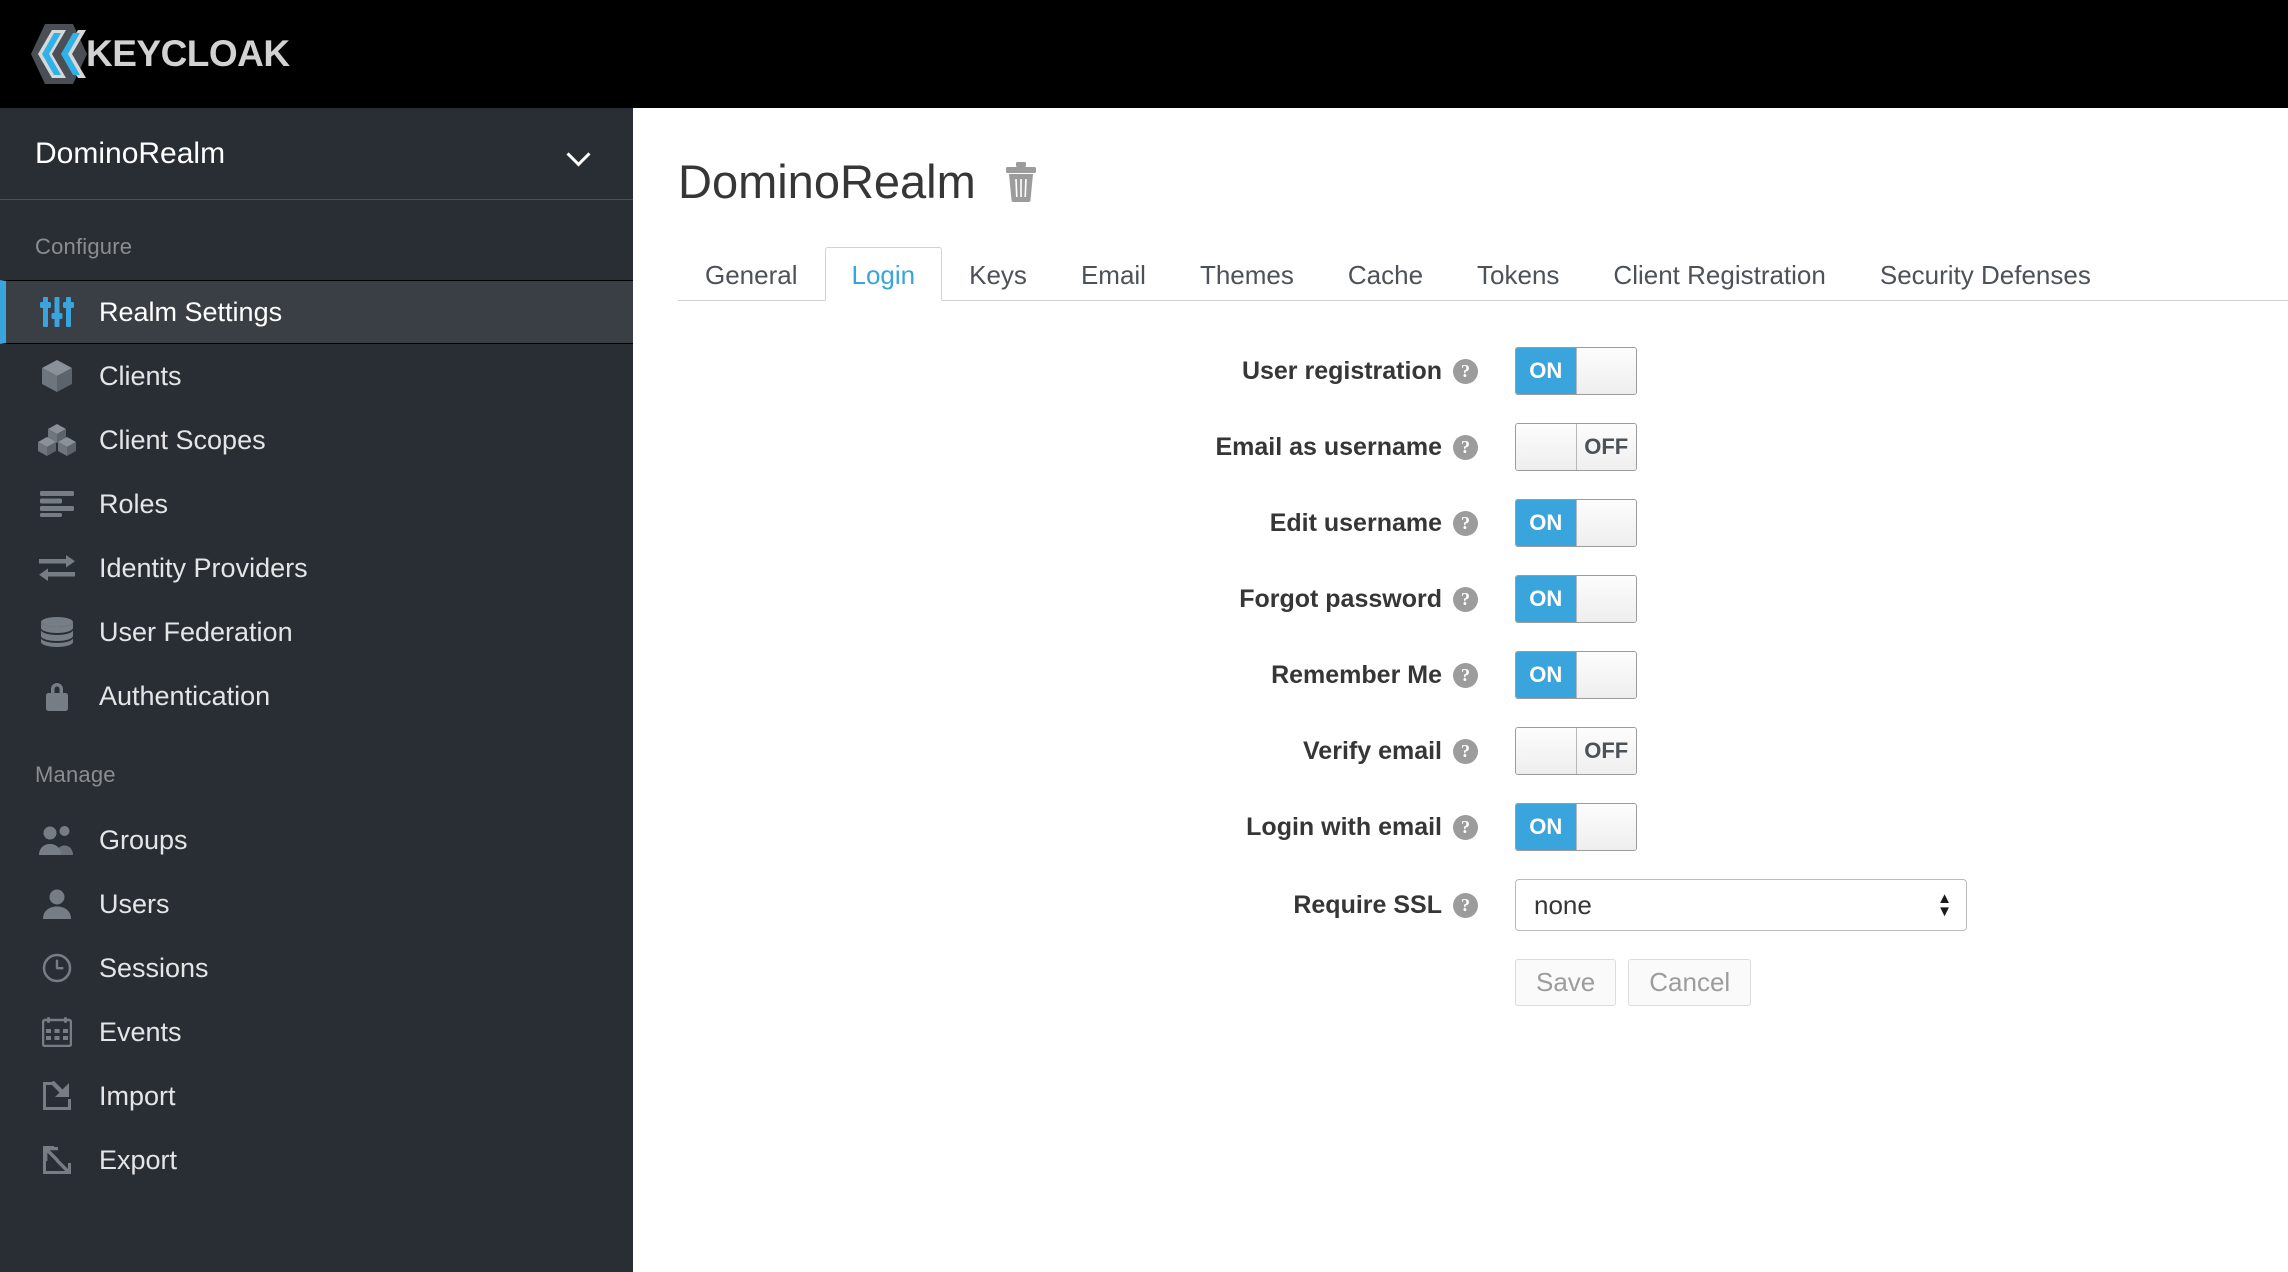 Image resolution: width=2288 pixels, height=1272 pixels. What do you see at coordinates (1460, 158) in the screenshot?
I see `page-header: DominoRealm` at bounding box center [1460, 158].